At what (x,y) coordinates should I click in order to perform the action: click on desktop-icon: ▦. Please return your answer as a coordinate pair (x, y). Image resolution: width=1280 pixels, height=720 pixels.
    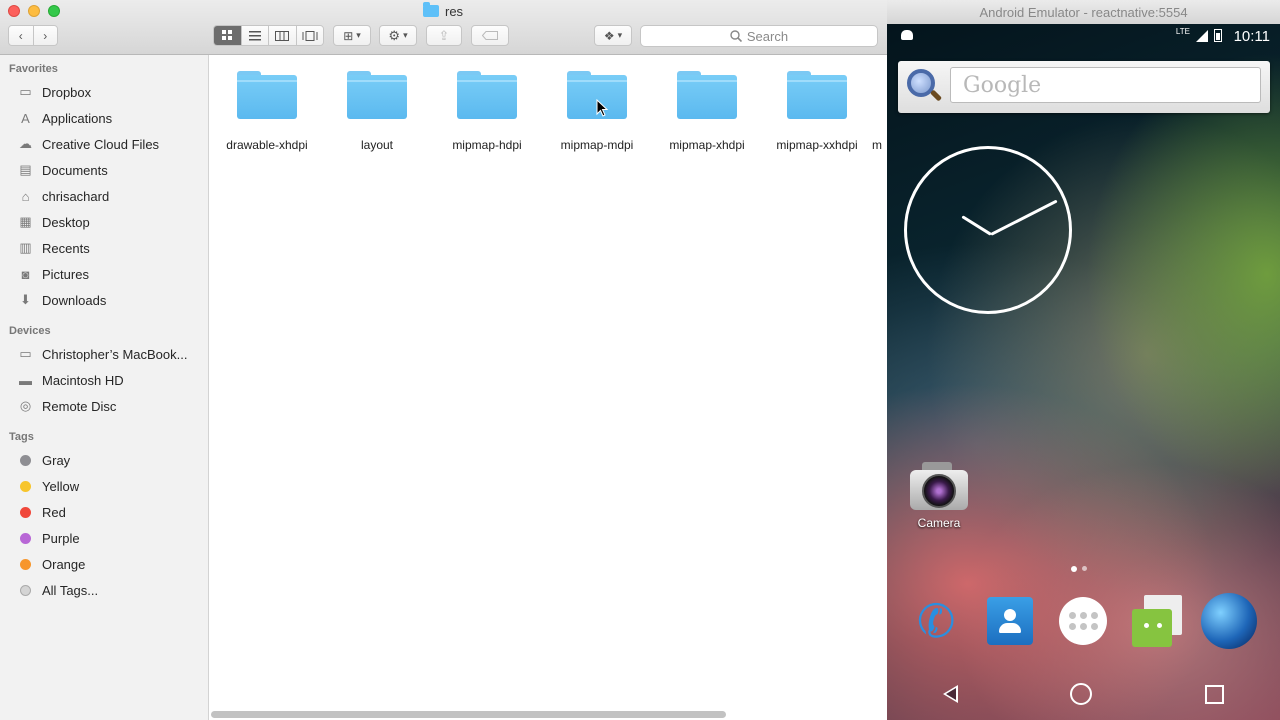
    Looking at the image, I should click on (25, 221).